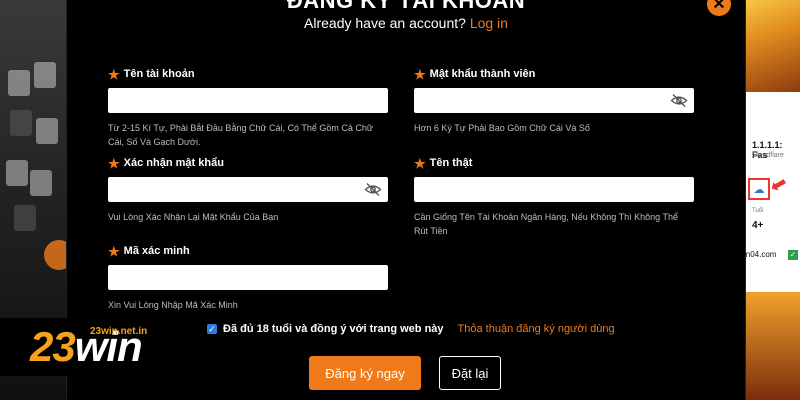 This screenshot has height=400, width=800. I want to click on register-button: Đăng ký ngay, so click(365, 373).